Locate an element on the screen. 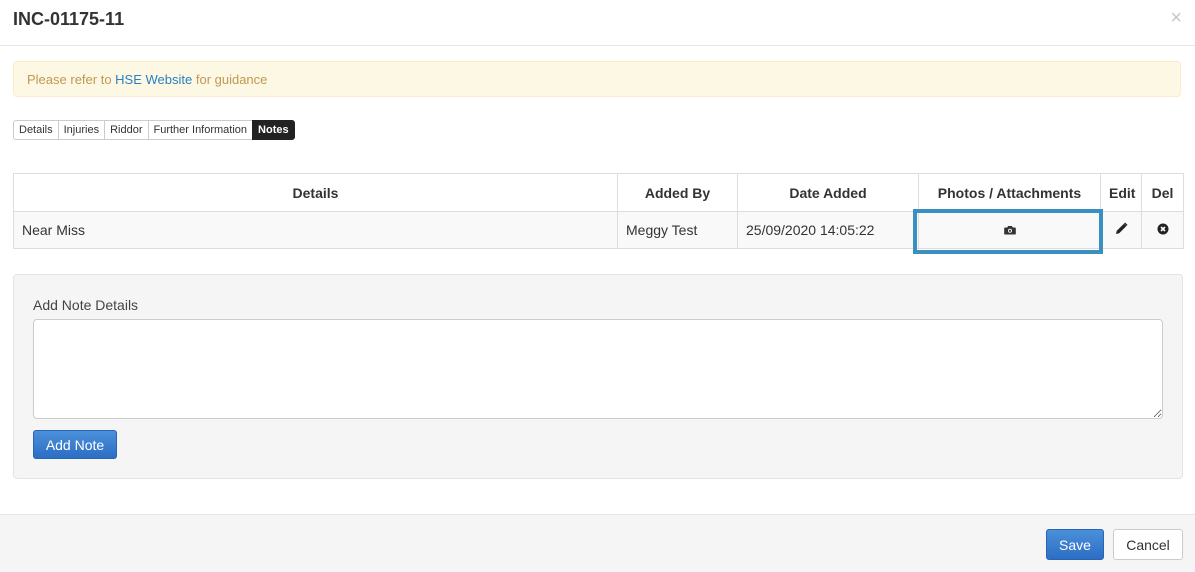  cell-photos is located at coordinates (1009, 230).